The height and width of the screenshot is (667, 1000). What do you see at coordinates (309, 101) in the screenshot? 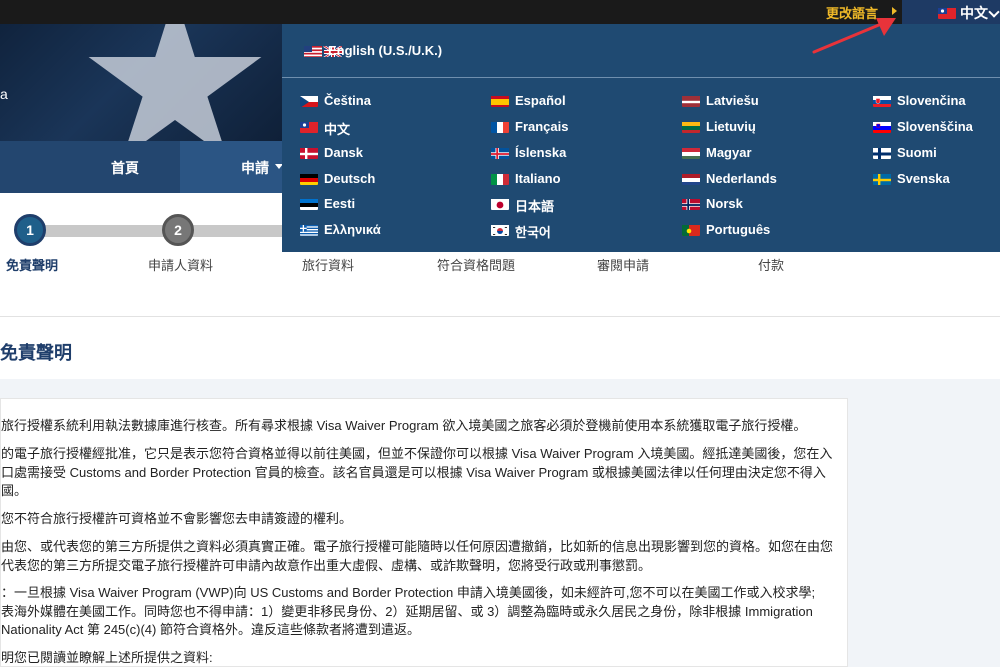
I see `czech-flag-icon` at bounding box center [309, 101].